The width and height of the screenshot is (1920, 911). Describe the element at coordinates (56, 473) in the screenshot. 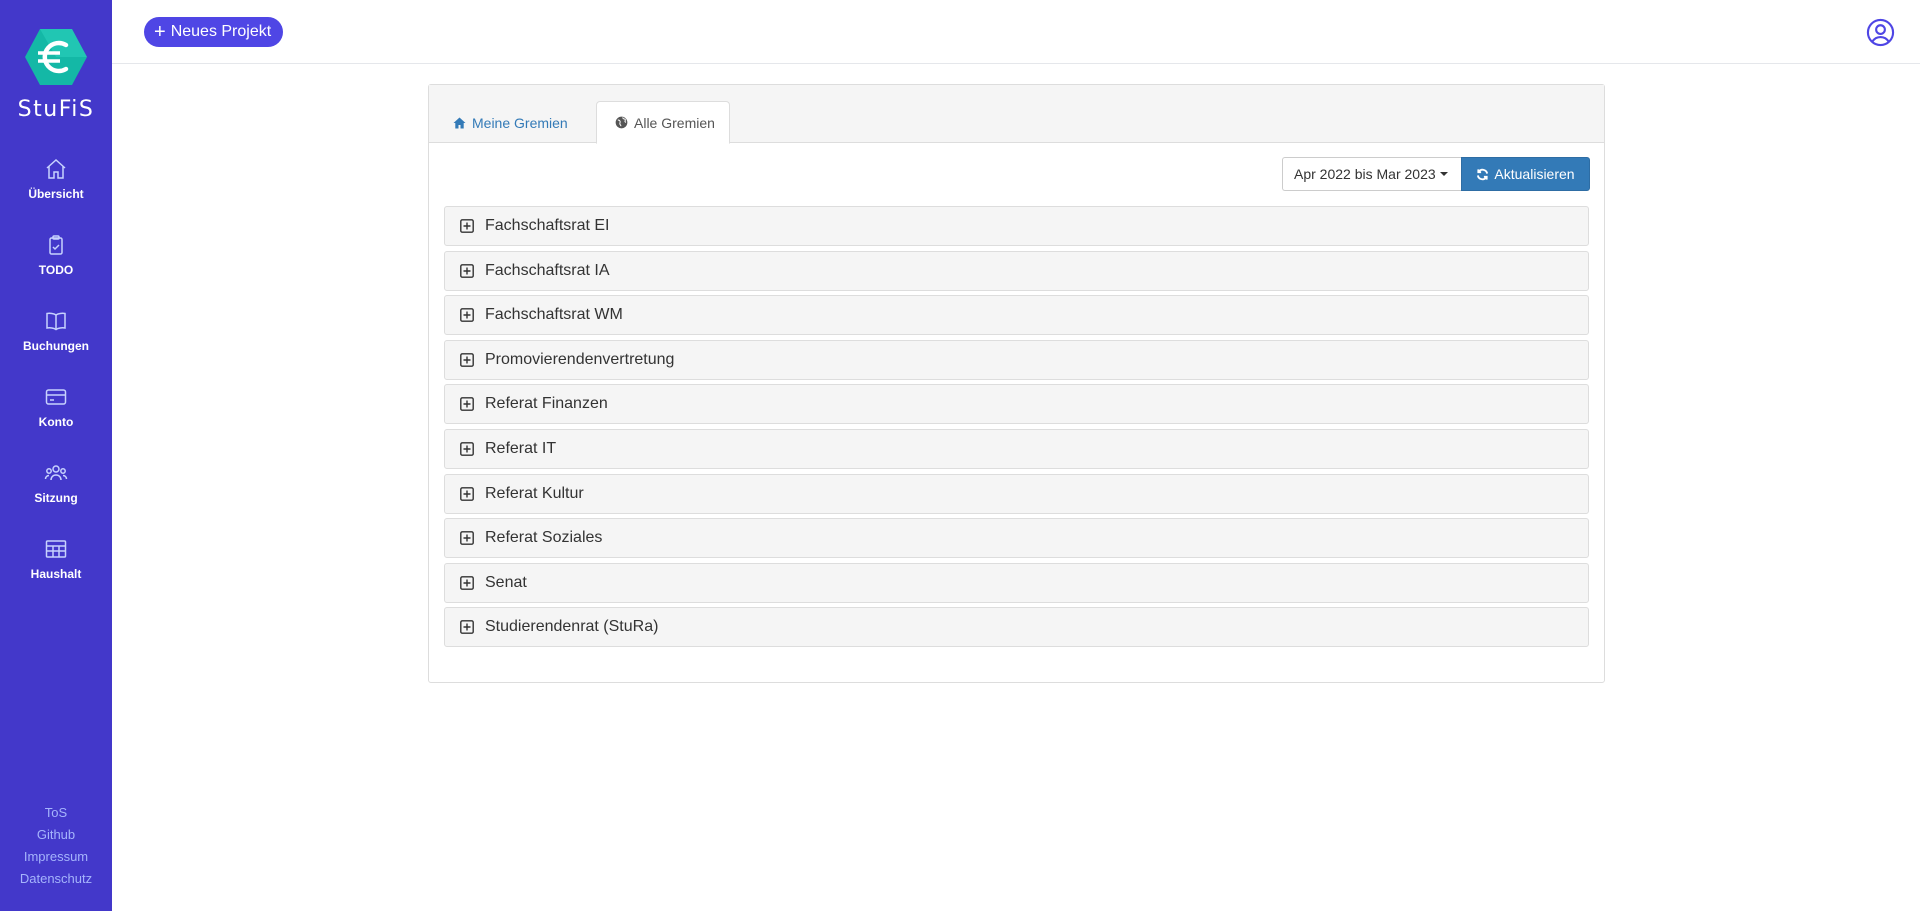

I see `user-group-icon` at that location.